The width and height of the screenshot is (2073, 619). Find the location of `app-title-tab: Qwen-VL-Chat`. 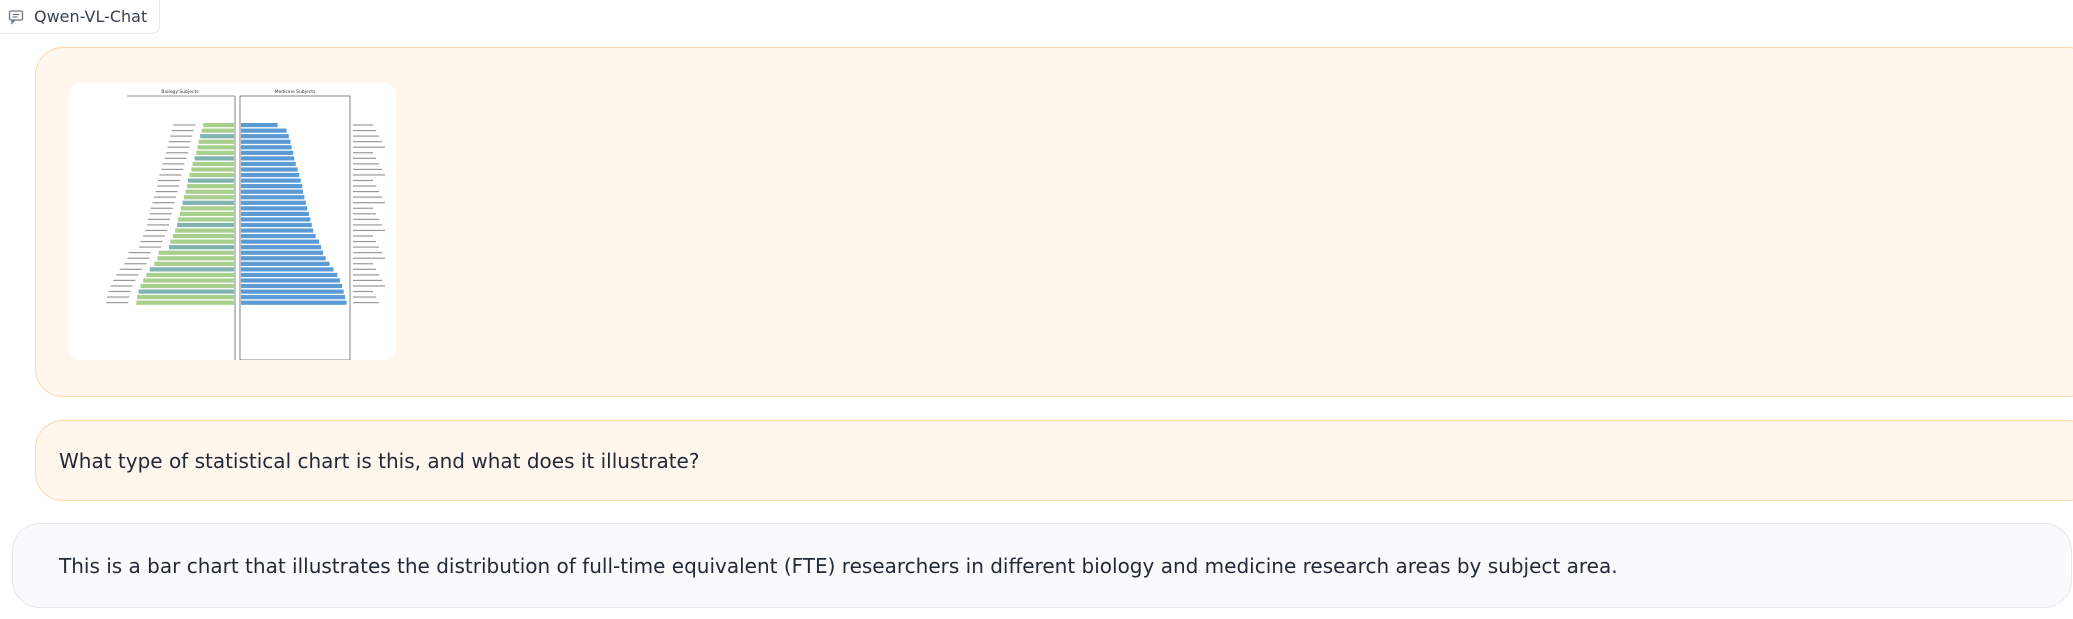

app-title-tab: Qwen-VL-Chat is located at coordinates (80, 17).